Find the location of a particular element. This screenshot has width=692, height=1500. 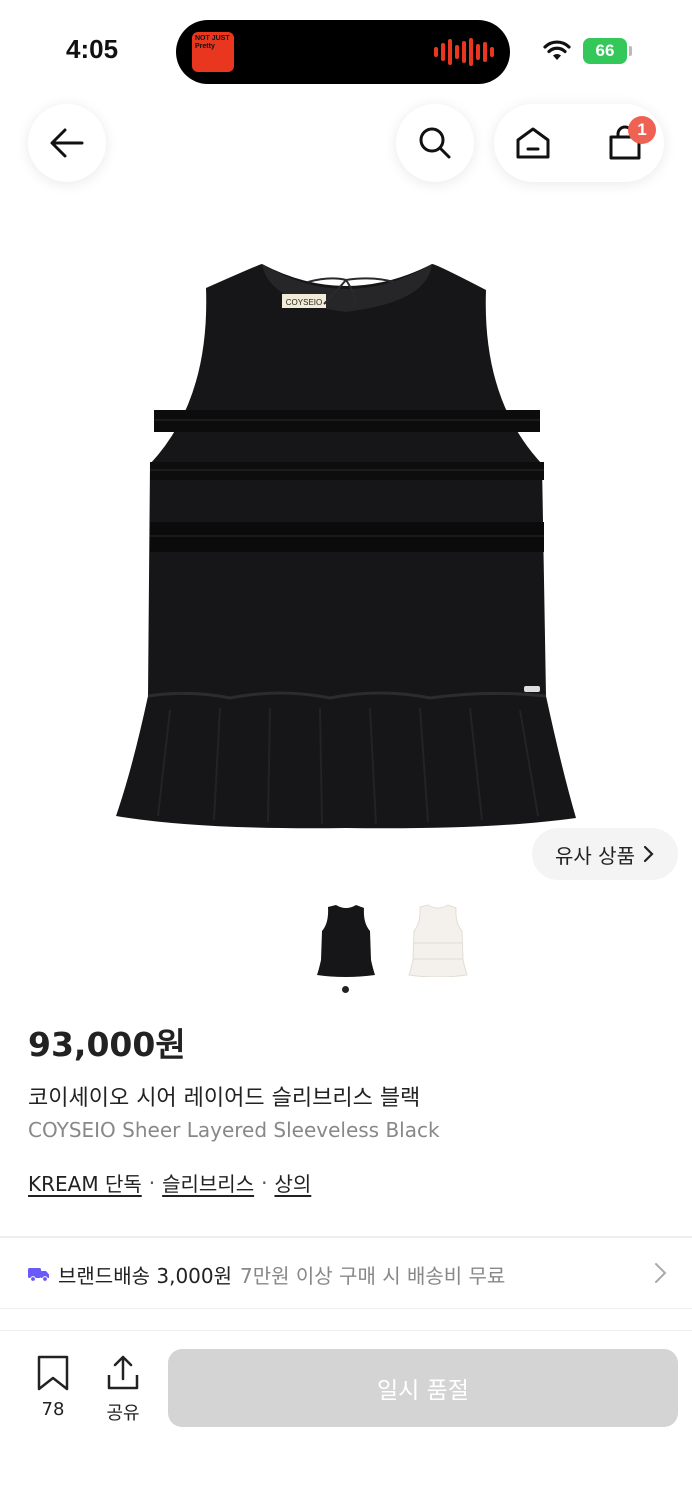

arrow-left-icon is located at coordinates (67, 143).